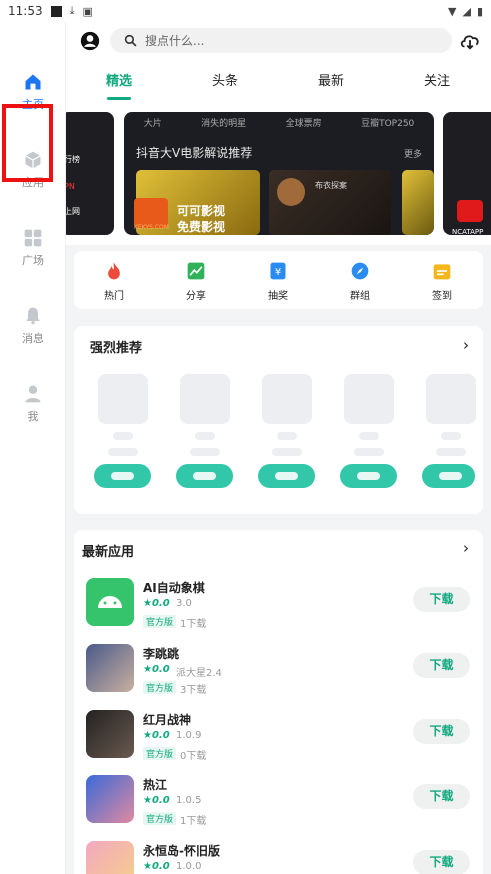 This screenshot has height=874, width=491. What do you see at coordinates (33, 404) in the screenshot?
I see `sidebar-item-me: 我` at bounding box center [33, 404].